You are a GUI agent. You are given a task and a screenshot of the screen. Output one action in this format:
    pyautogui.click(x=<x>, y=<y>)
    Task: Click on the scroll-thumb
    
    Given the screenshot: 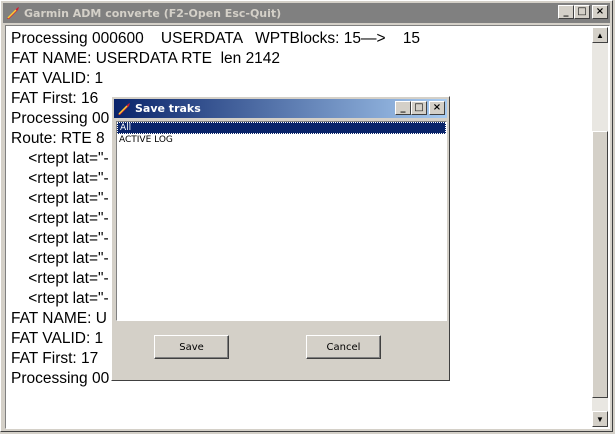 What is the action you would take?
    pyautogui.click(x=600, y=264)
    